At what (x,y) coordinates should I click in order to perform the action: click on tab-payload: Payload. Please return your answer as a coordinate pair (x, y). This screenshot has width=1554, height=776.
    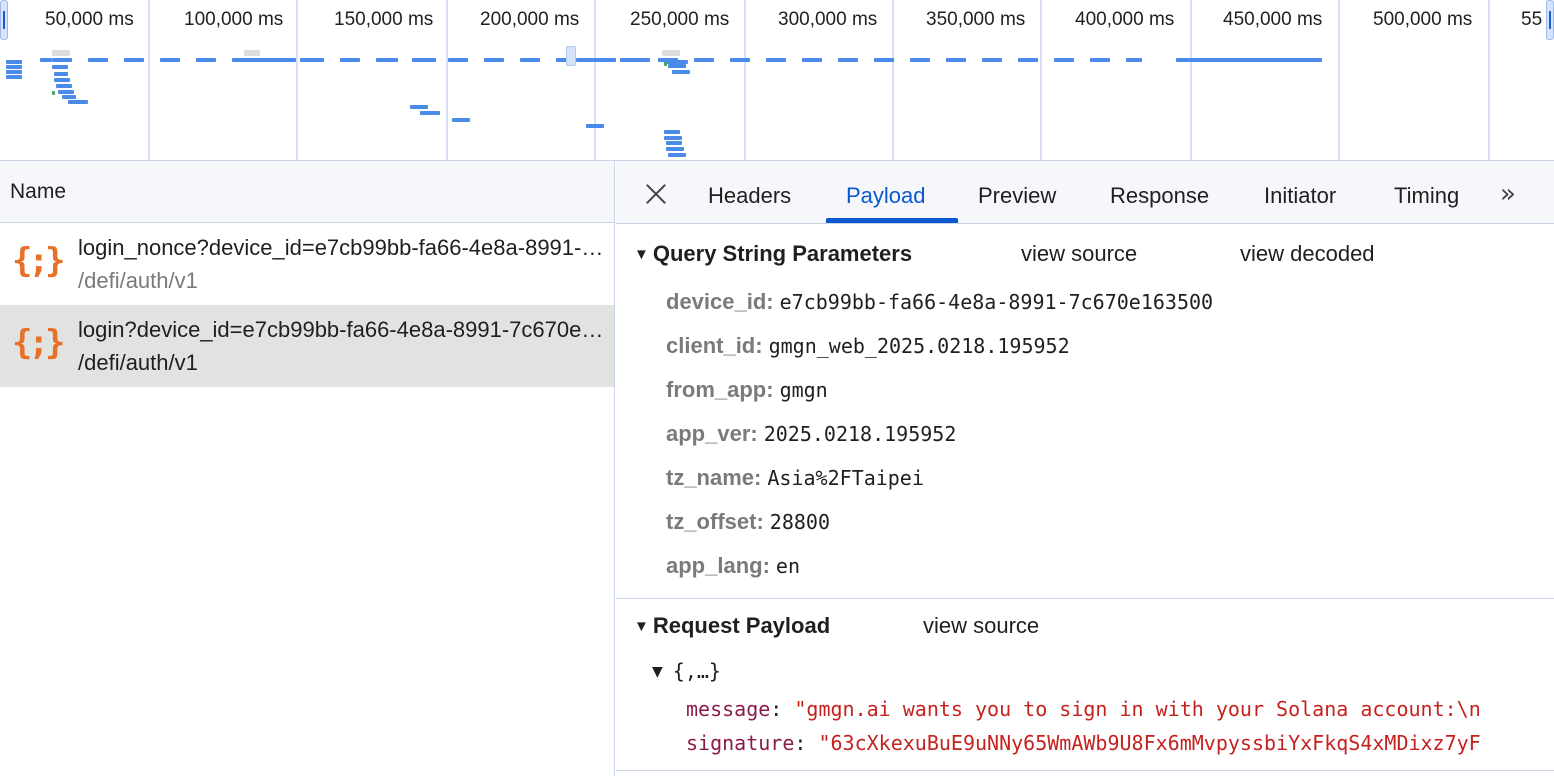
    Looking at the image, I should click on (886, 203).